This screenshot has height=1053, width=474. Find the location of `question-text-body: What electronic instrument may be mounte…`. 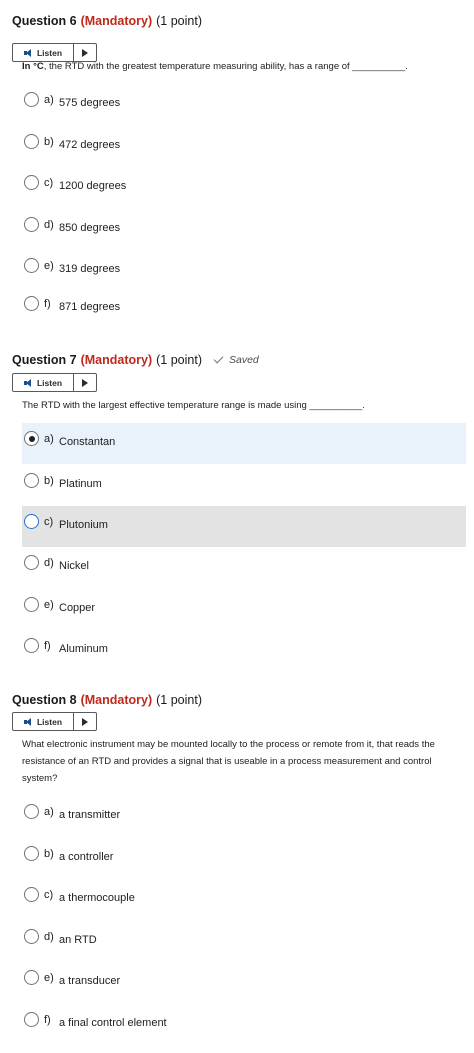

question-text-body: What electronic instrument may be mounte… is located at coordinates (228, 761).